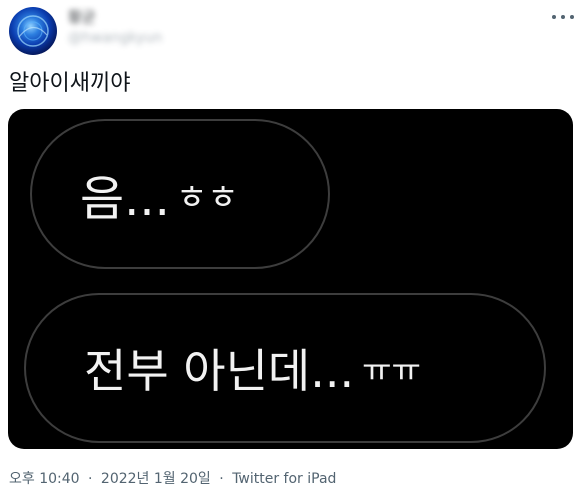 The width and height of the screenshot is (583, 496). I want to click on author-handle: @hwangkyun, so click(115, 38).